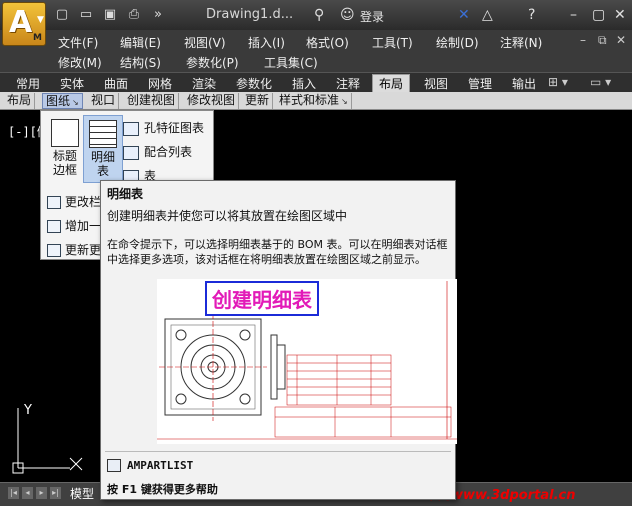  I want to click on hole-chart-icon, so click(131, 128).